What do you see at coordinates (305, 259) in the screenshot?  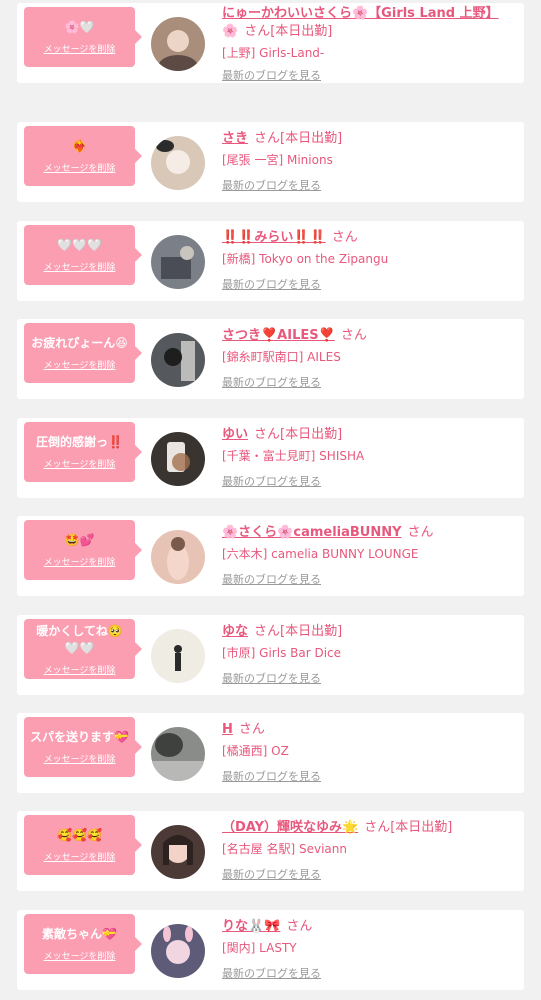 I see `shop-label: [新橋] Tokyo on the Zipangu` at bounding box center [305, 259].